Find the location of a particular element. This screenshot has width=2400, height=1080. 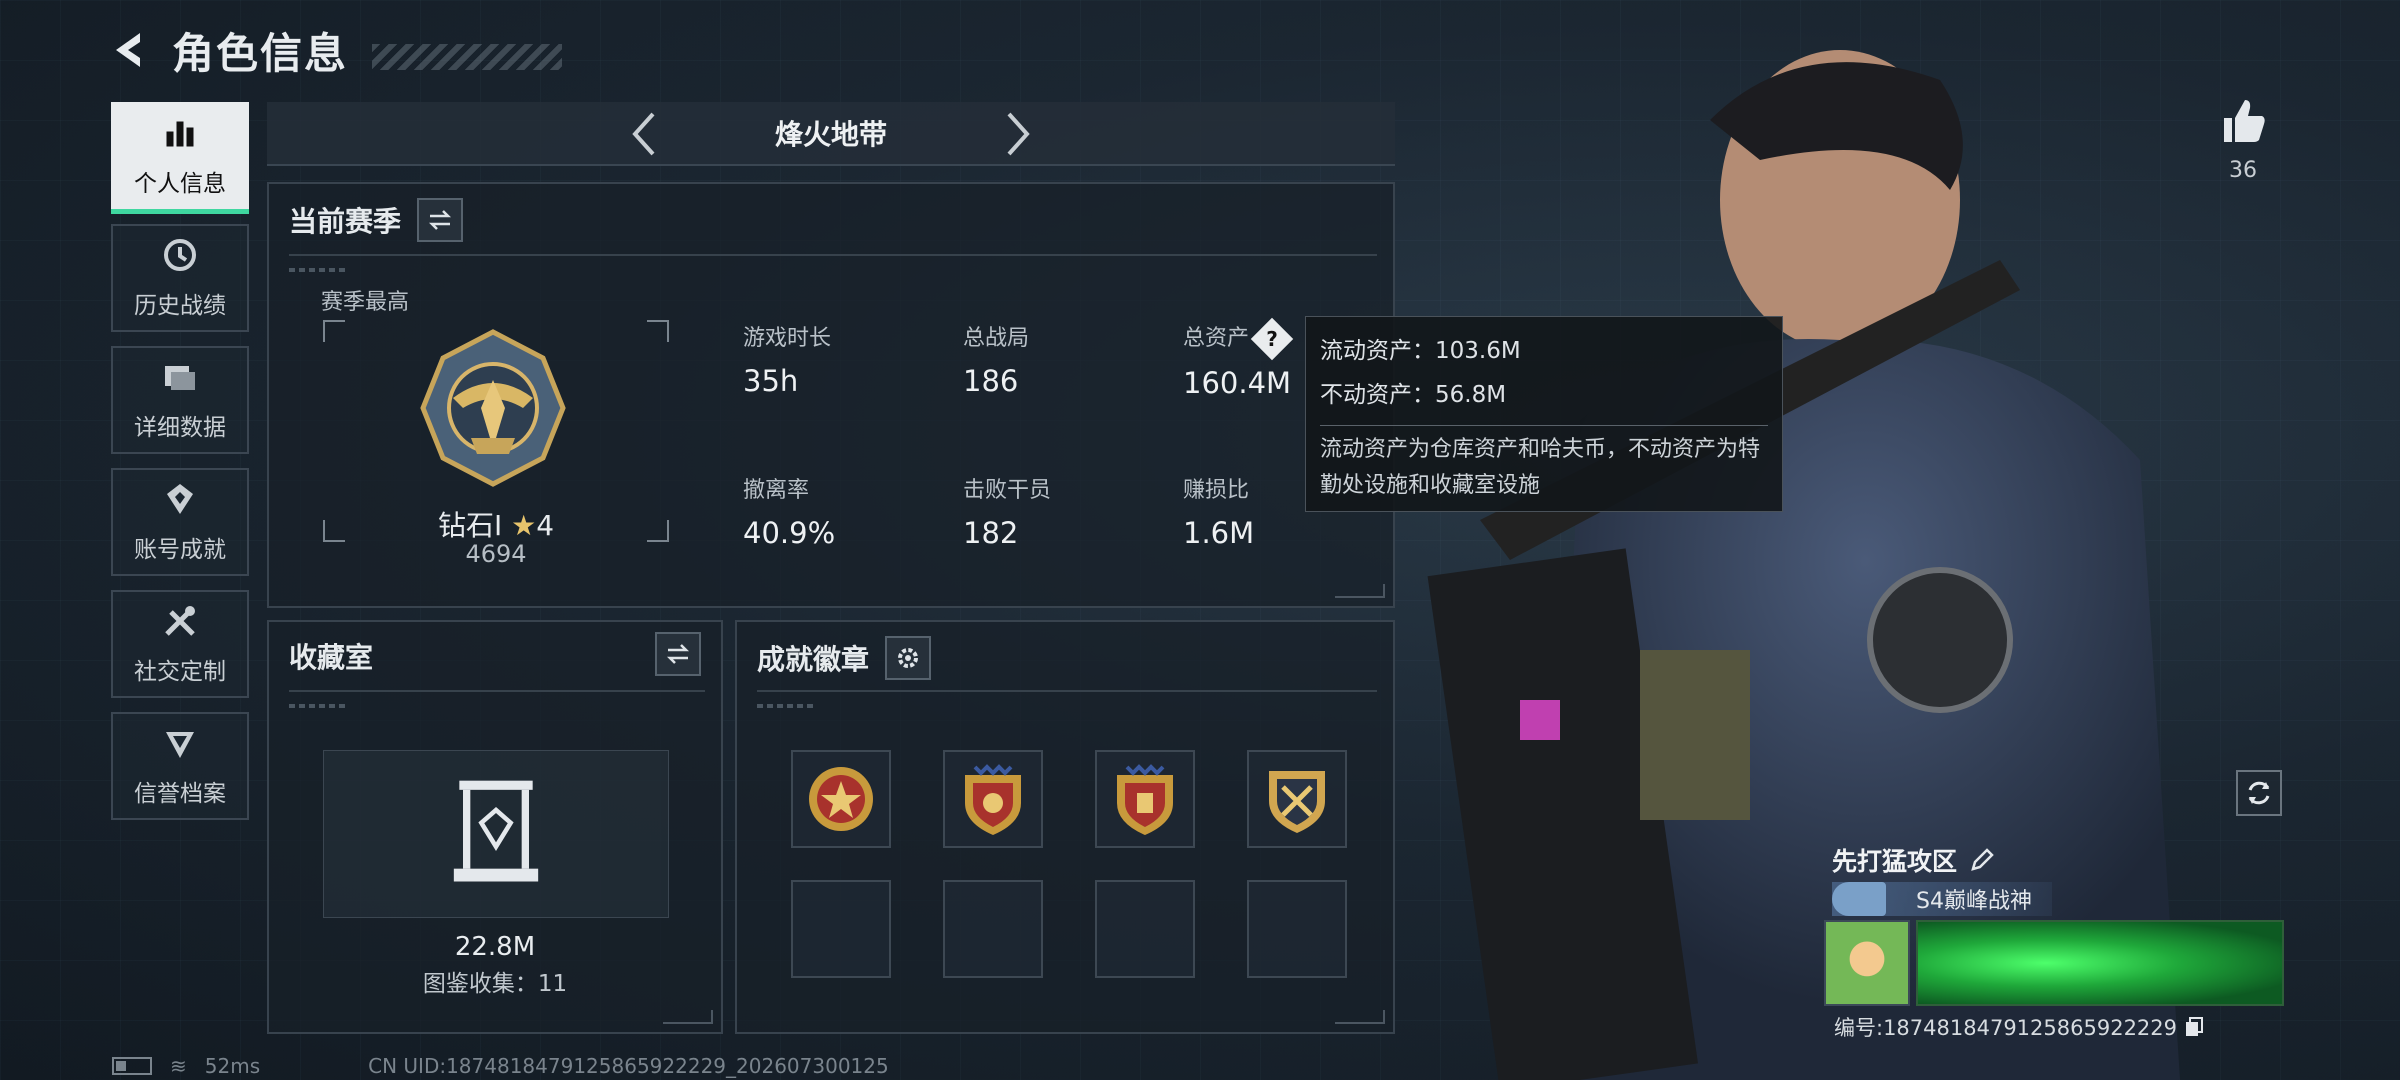

mode-title: 烽火地带 is located at coordinates (830, 134).